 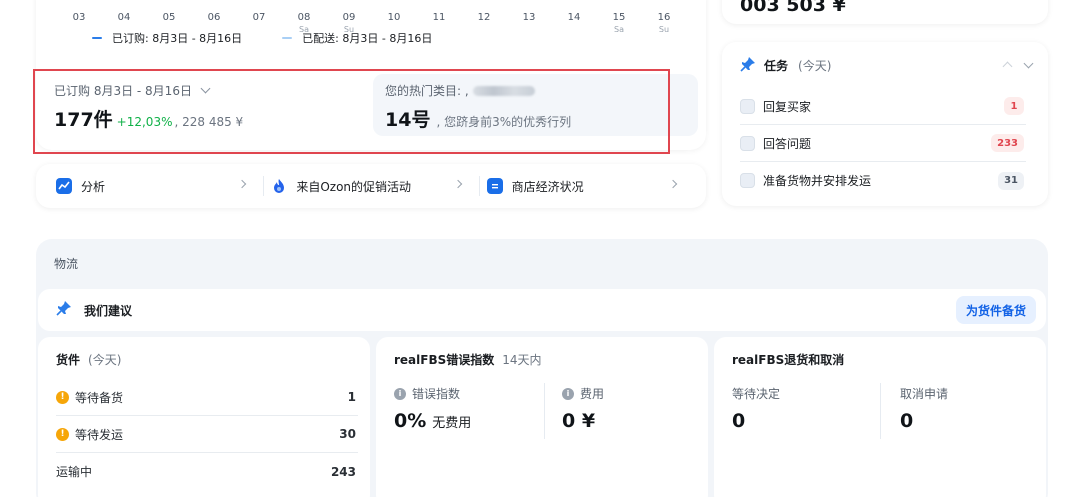 I want to click on link-analytics: 分析, so click(x=155, y=186).